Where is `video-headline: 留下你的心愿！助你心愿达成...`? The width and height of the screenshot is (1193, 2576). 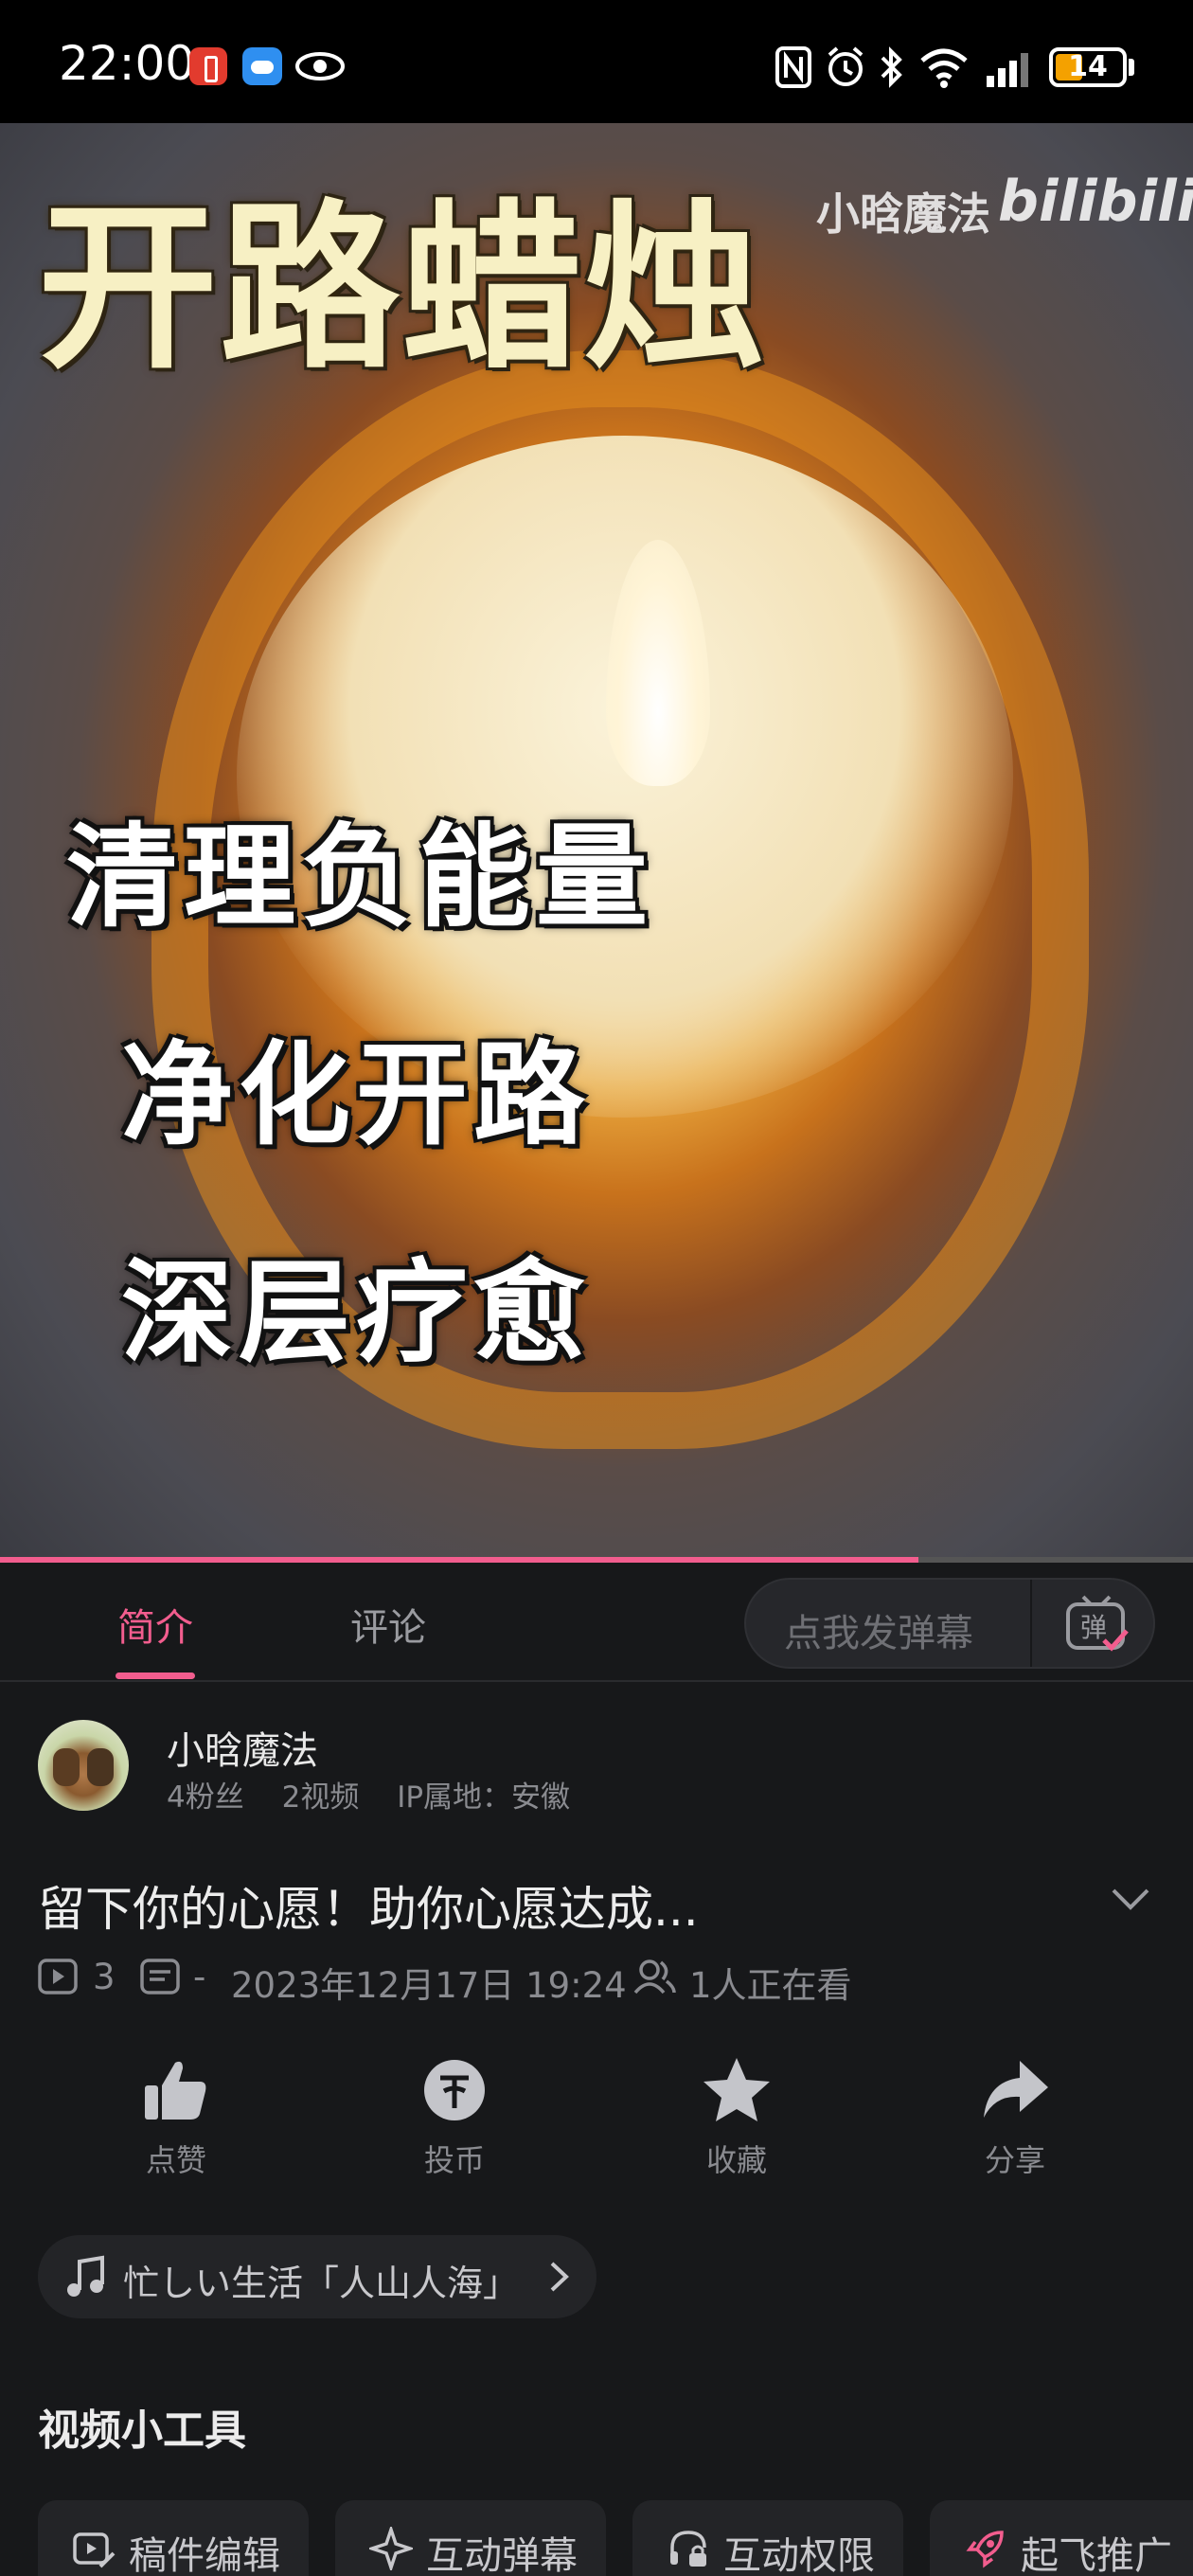
video-headline: 留下你的心愿！助你心愿达成... is located at coordinates (368, 1909).